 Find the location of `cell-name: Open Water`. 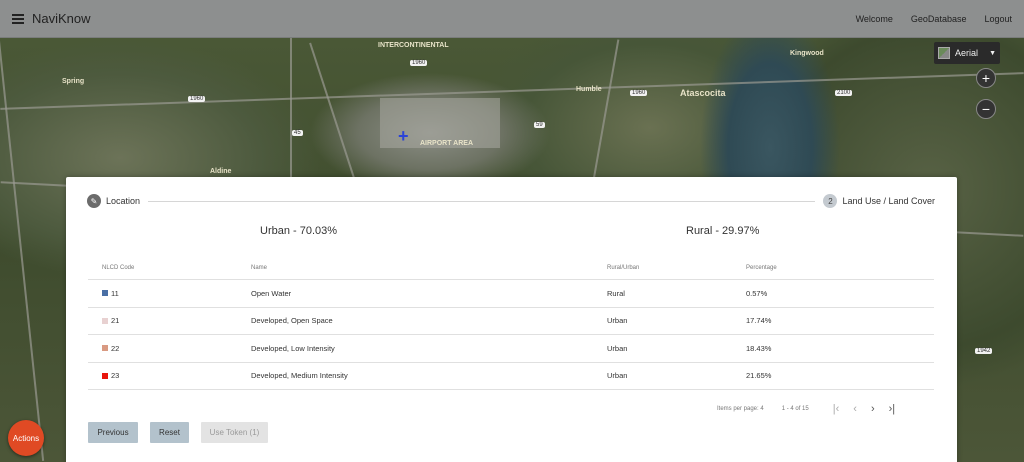

cell-name: Open Water is located at coordinates (271, 293).